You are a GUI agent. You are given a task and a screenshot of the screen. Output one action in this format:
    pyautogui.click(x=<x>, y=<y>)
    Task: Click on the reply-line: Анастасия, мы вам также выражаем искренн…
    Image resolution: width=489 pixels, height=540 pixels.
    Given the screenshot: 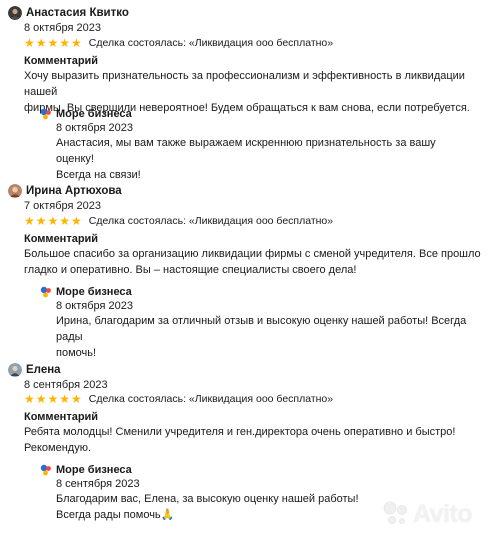 What is the action you would take?
    pyautogui.click(x=246, y=151)
    